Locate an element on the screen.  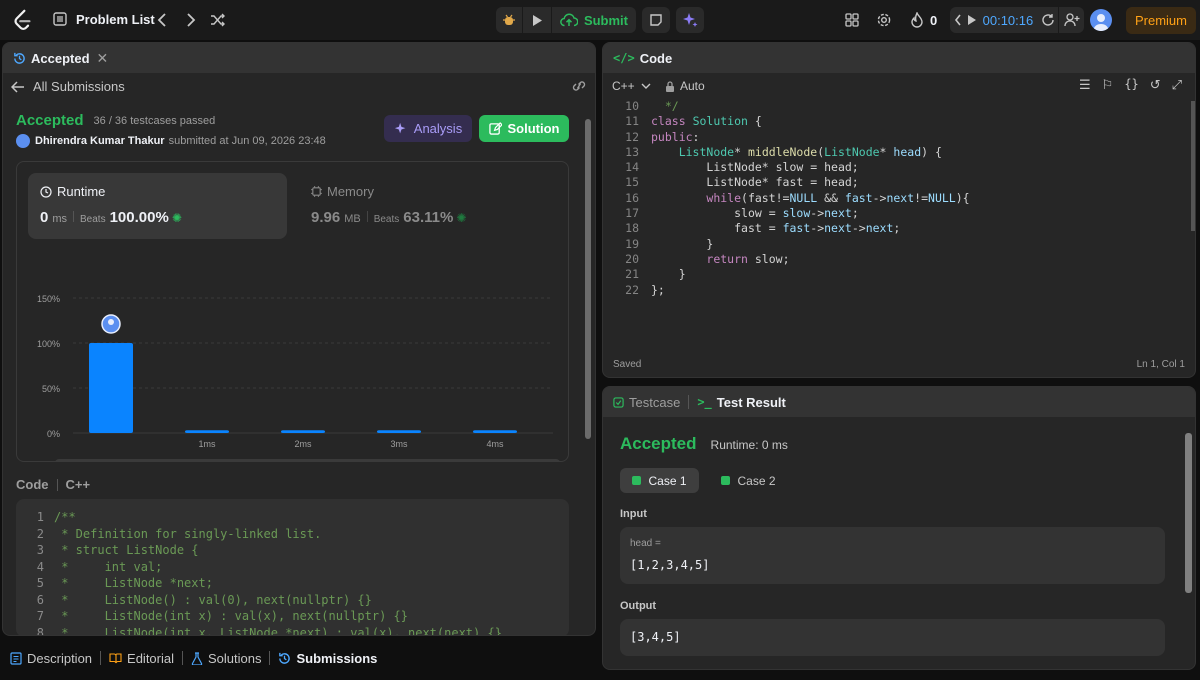
editor-toolbar: ☰ ⚐ {} ↺ ⤢ is located at coordinates (1130, 85).